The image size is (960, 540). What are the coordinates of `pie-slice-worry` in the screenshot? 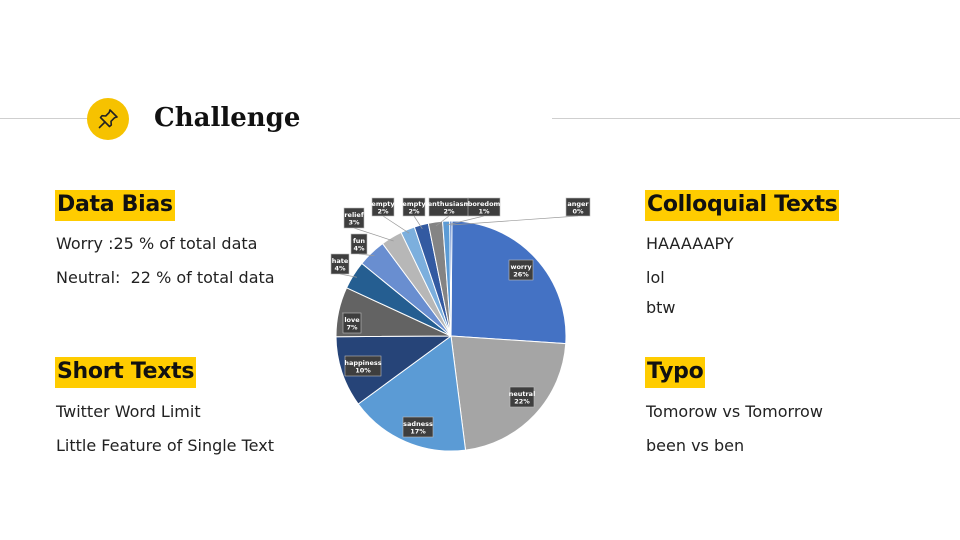 It's located at (508, 282).